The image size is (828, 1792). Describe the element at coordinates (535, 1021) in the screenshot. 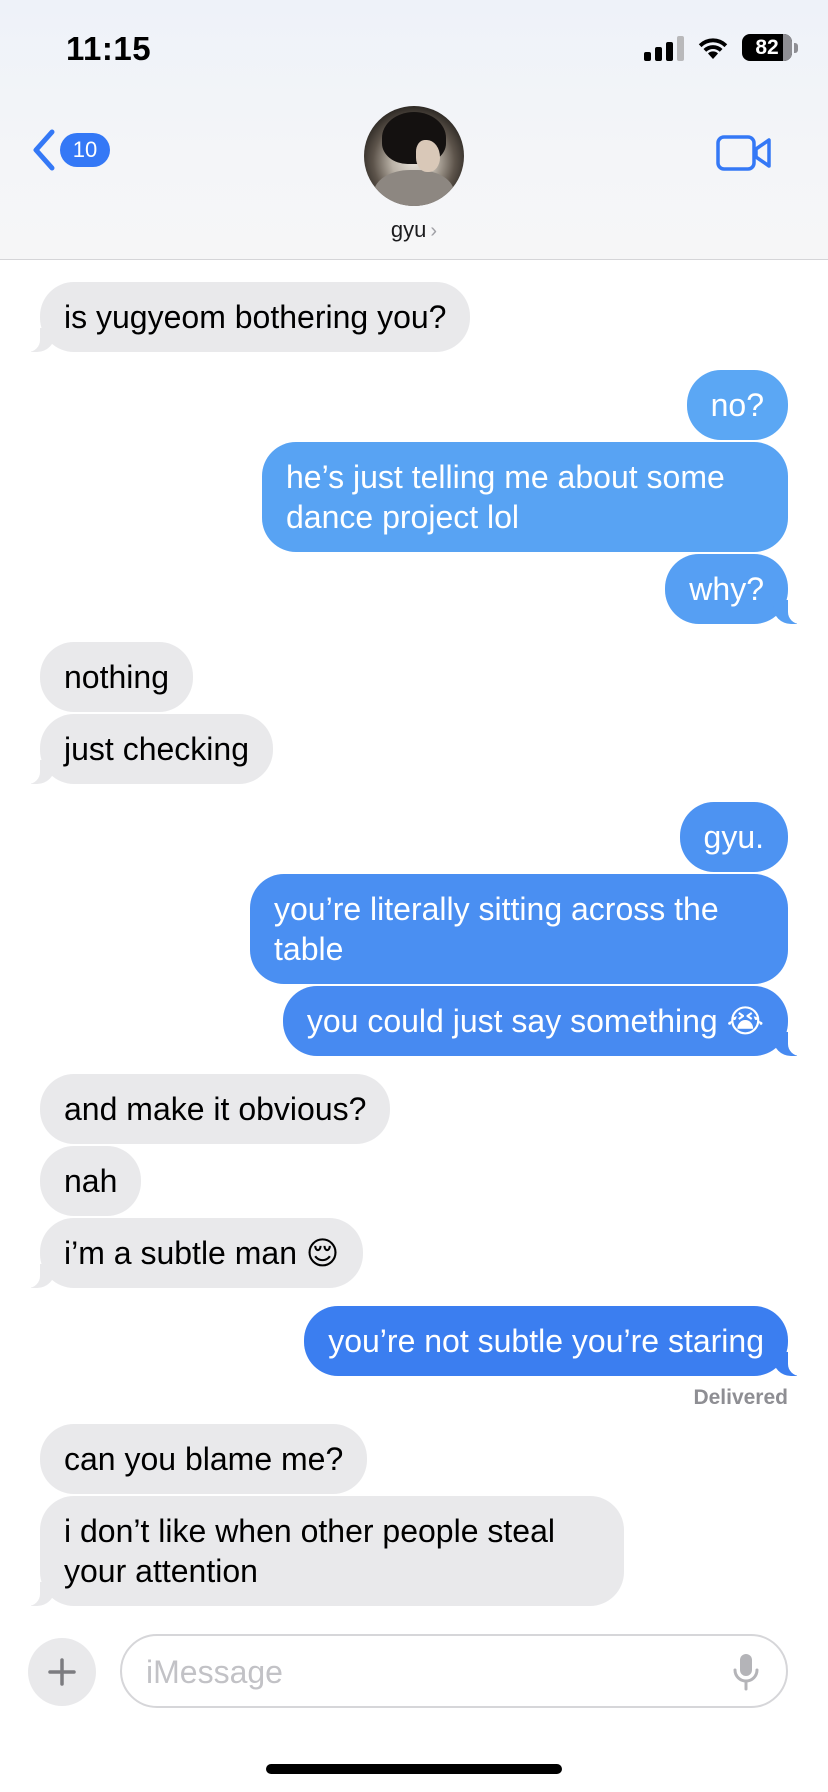

I see `message-text: you could just say something 😭` at that location.